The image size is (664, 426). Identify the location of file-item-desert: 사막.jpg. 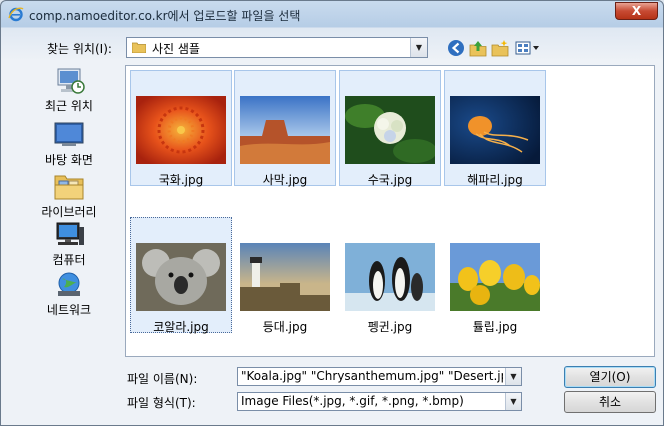
(285, 128).